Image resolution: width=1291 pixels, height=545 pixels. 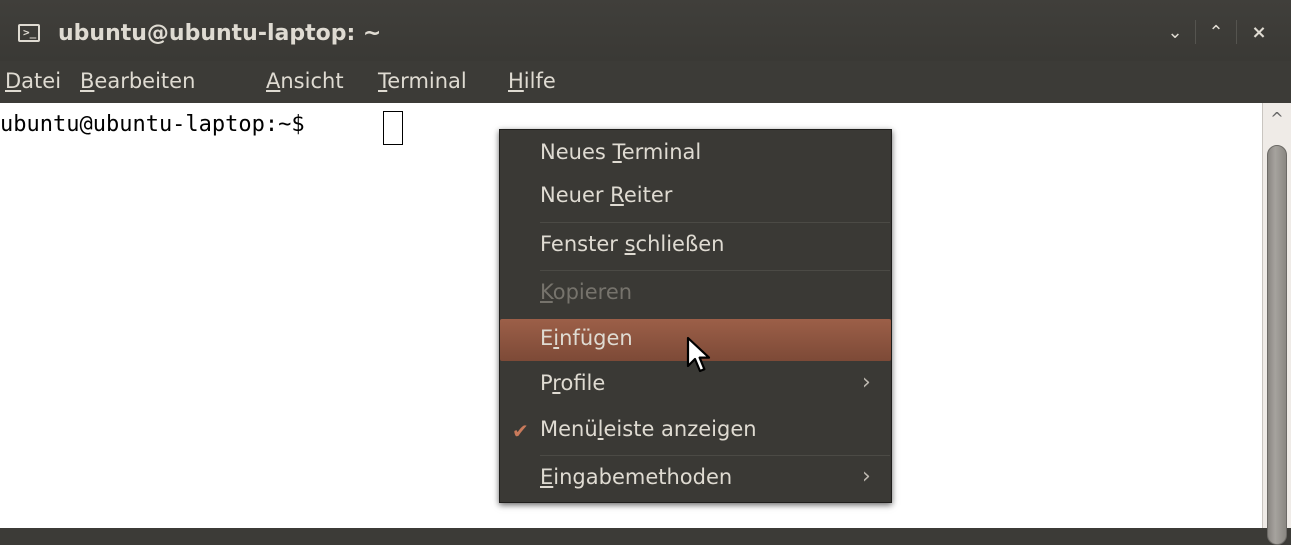 What do you see at coordinates (698, 354) in the screenshot?
I see `mouse-pointer-icon` at bounding box center [698, 354].